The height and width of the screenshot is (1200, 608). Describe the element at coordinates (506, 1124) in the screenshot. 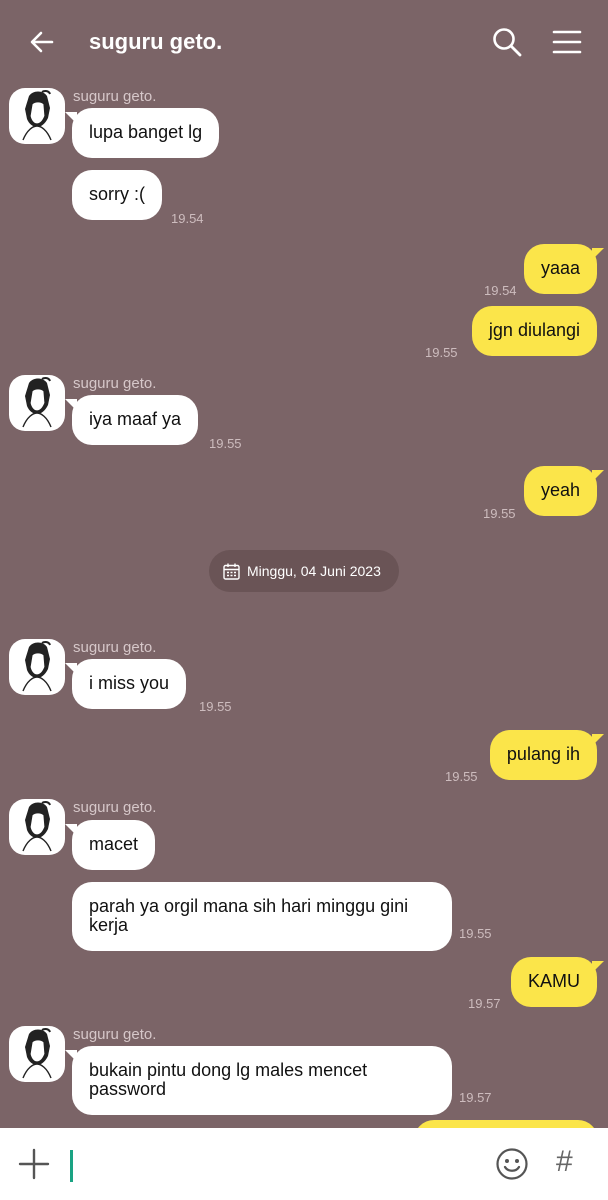

I see `message-bubble-outgoing-partial` at that location.